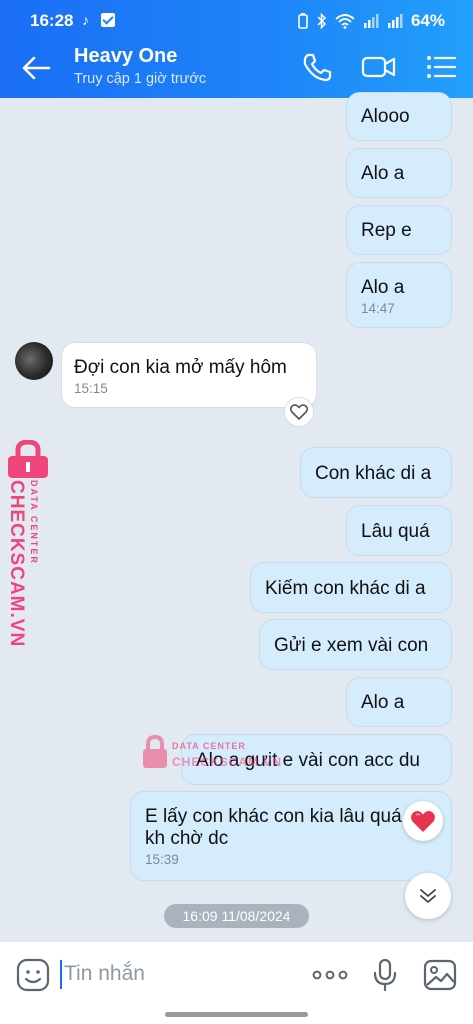 The height and width of the screenshot is (1024, 473). Describe the element at coordinates (91, 388) in the screenshot. I see `message-time: 15:15` at that location.